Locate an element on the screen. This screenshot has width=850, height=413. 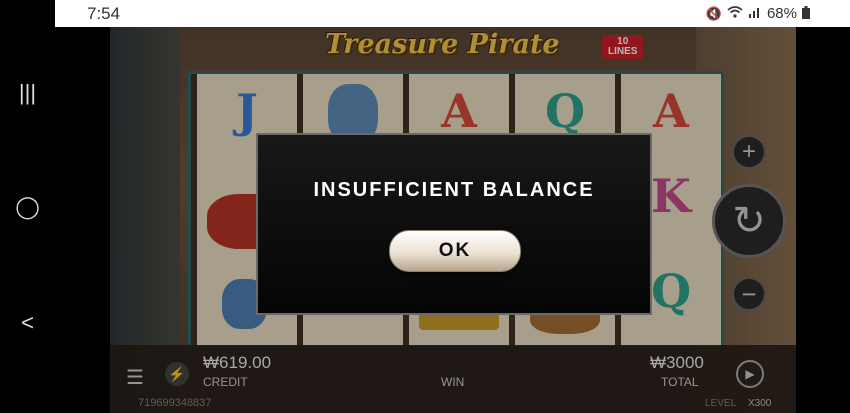
back-icon: < is located at coordinates (27, 322).